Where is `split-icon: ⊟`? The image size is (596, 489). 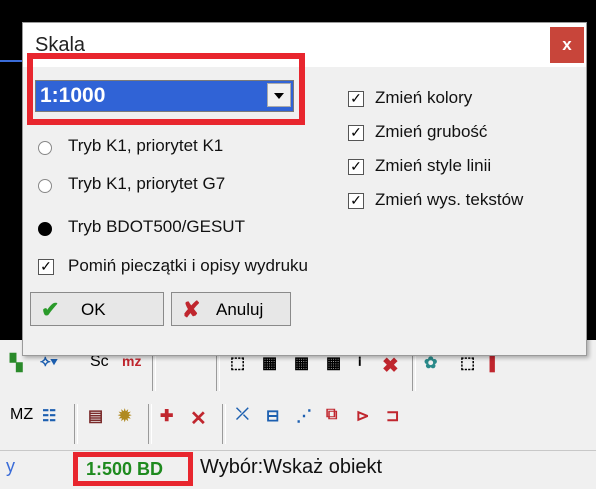
split-icon: ⊟ is located at coordinates (272, 416).